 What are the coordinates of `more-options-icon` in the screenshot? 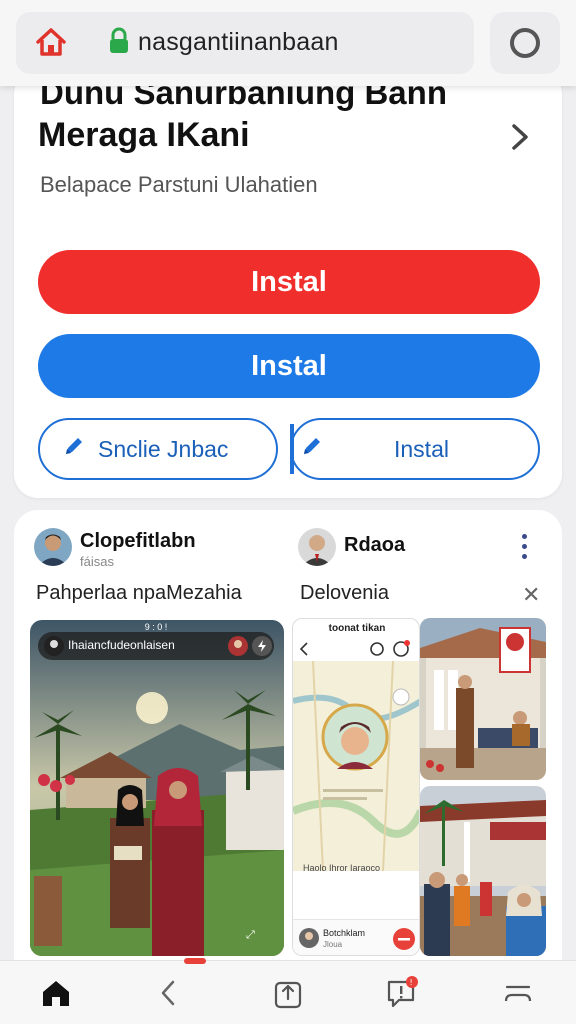 It's located at (525, 549).